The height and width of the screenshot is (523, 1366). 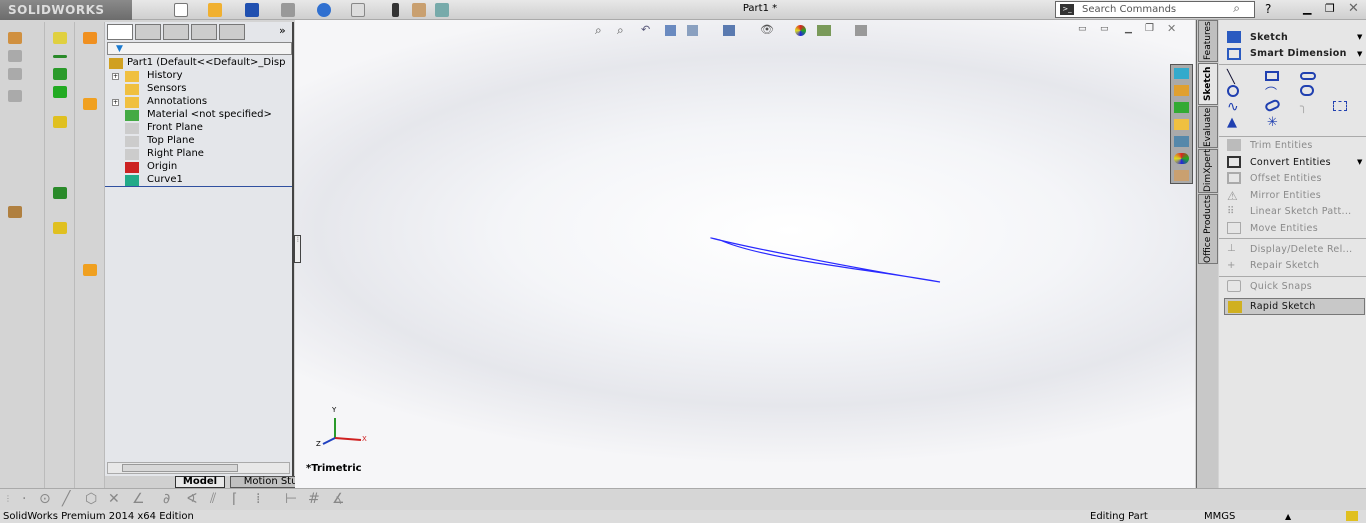 I want to click on tab-evaluate: Evaluate, so click(x=1208, y=127).